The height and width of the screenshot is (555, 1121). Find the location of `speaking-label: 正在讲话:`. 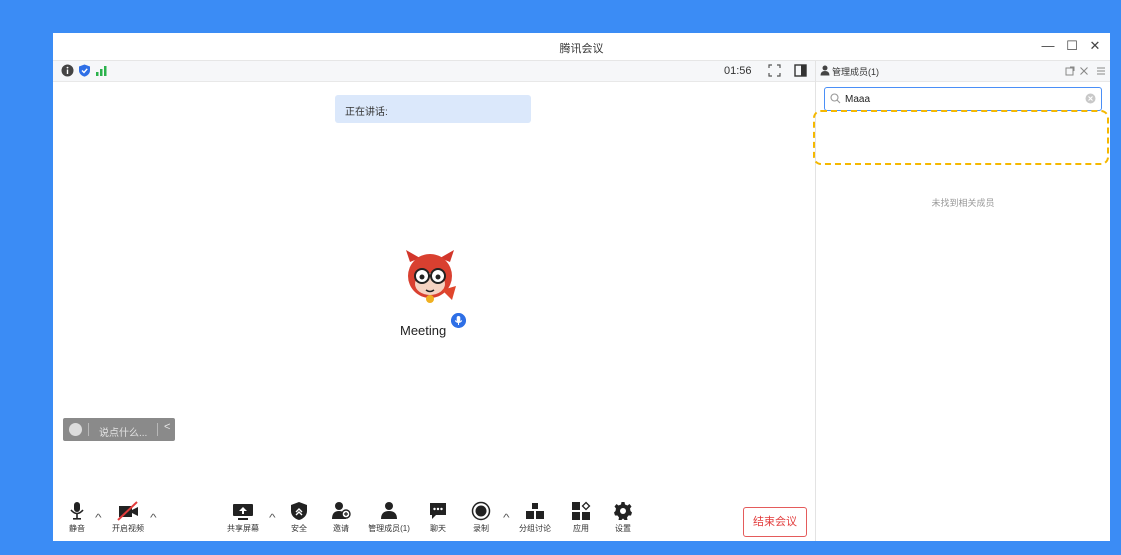

speaking-label: 正在讲话: is located at coordinates (366, 112).